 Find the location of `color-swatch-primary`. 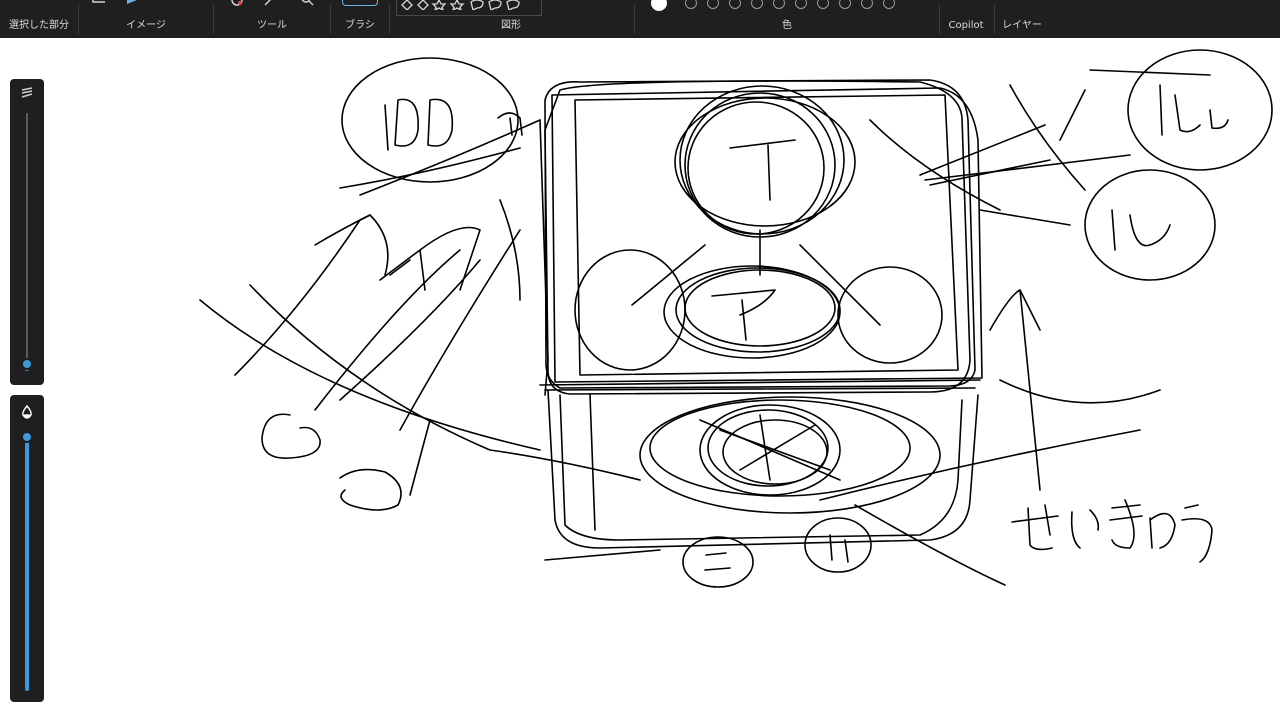

color-swatch-primary is located at coordinates (659, 5).